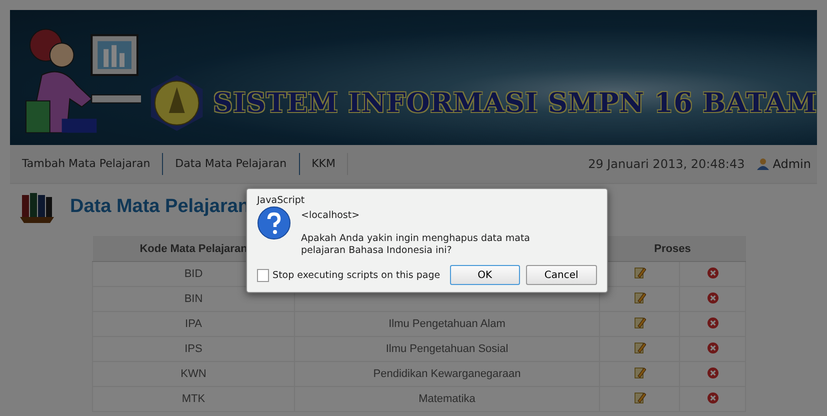  Describe the element at coordinates (447, 324) in the screenshot. I see `table-cell: Ilmu Pengetahuan Alam` at that location.